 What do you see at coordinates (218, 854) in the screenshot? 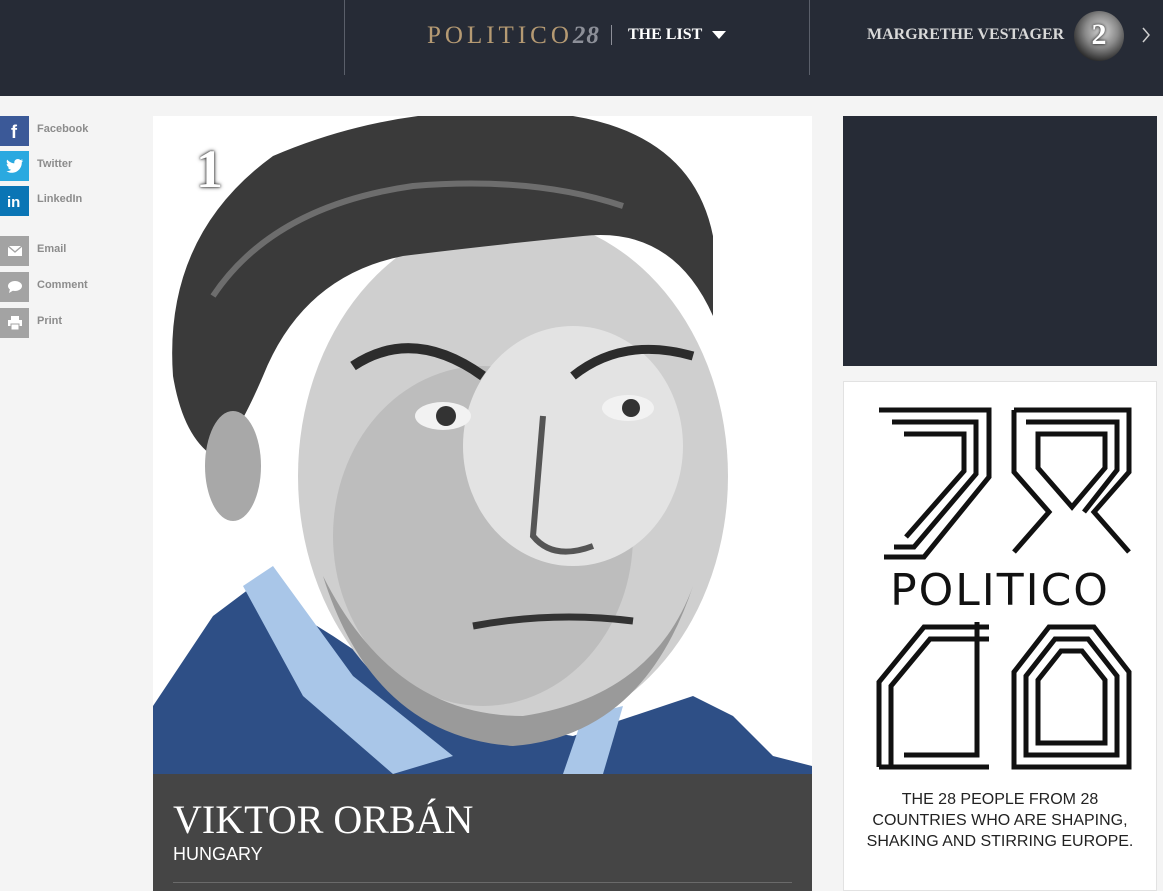
I see `feature-country: HUNGARY` at bounding box center [218, 854].